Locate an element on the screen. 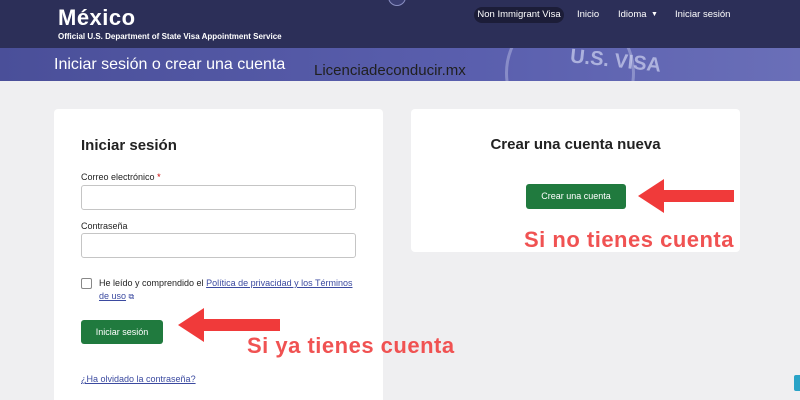 The height and width of the screenshot is (400, 800). seal-icon is located at coordinates (397, 3).